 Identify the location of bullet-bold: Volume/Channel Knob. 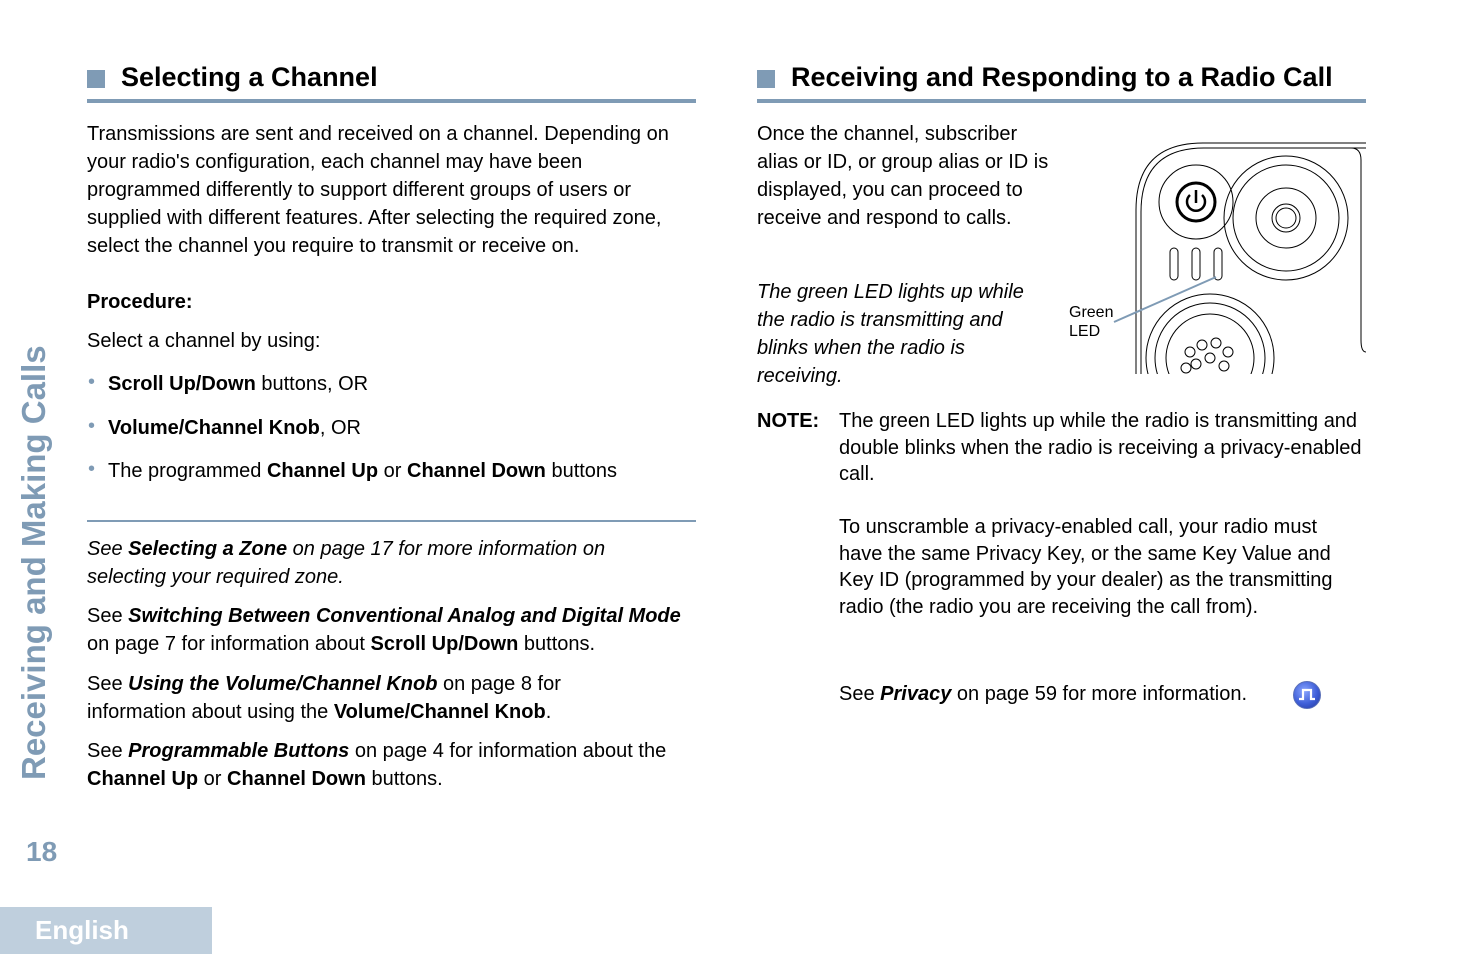
(214, 428).